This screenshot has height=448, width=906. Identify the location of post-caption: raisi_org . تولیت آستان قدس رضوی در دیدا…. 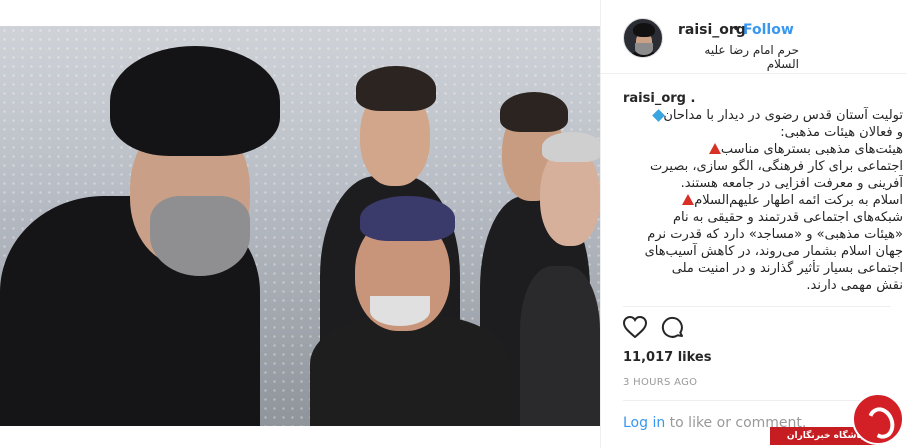
(763, 192).